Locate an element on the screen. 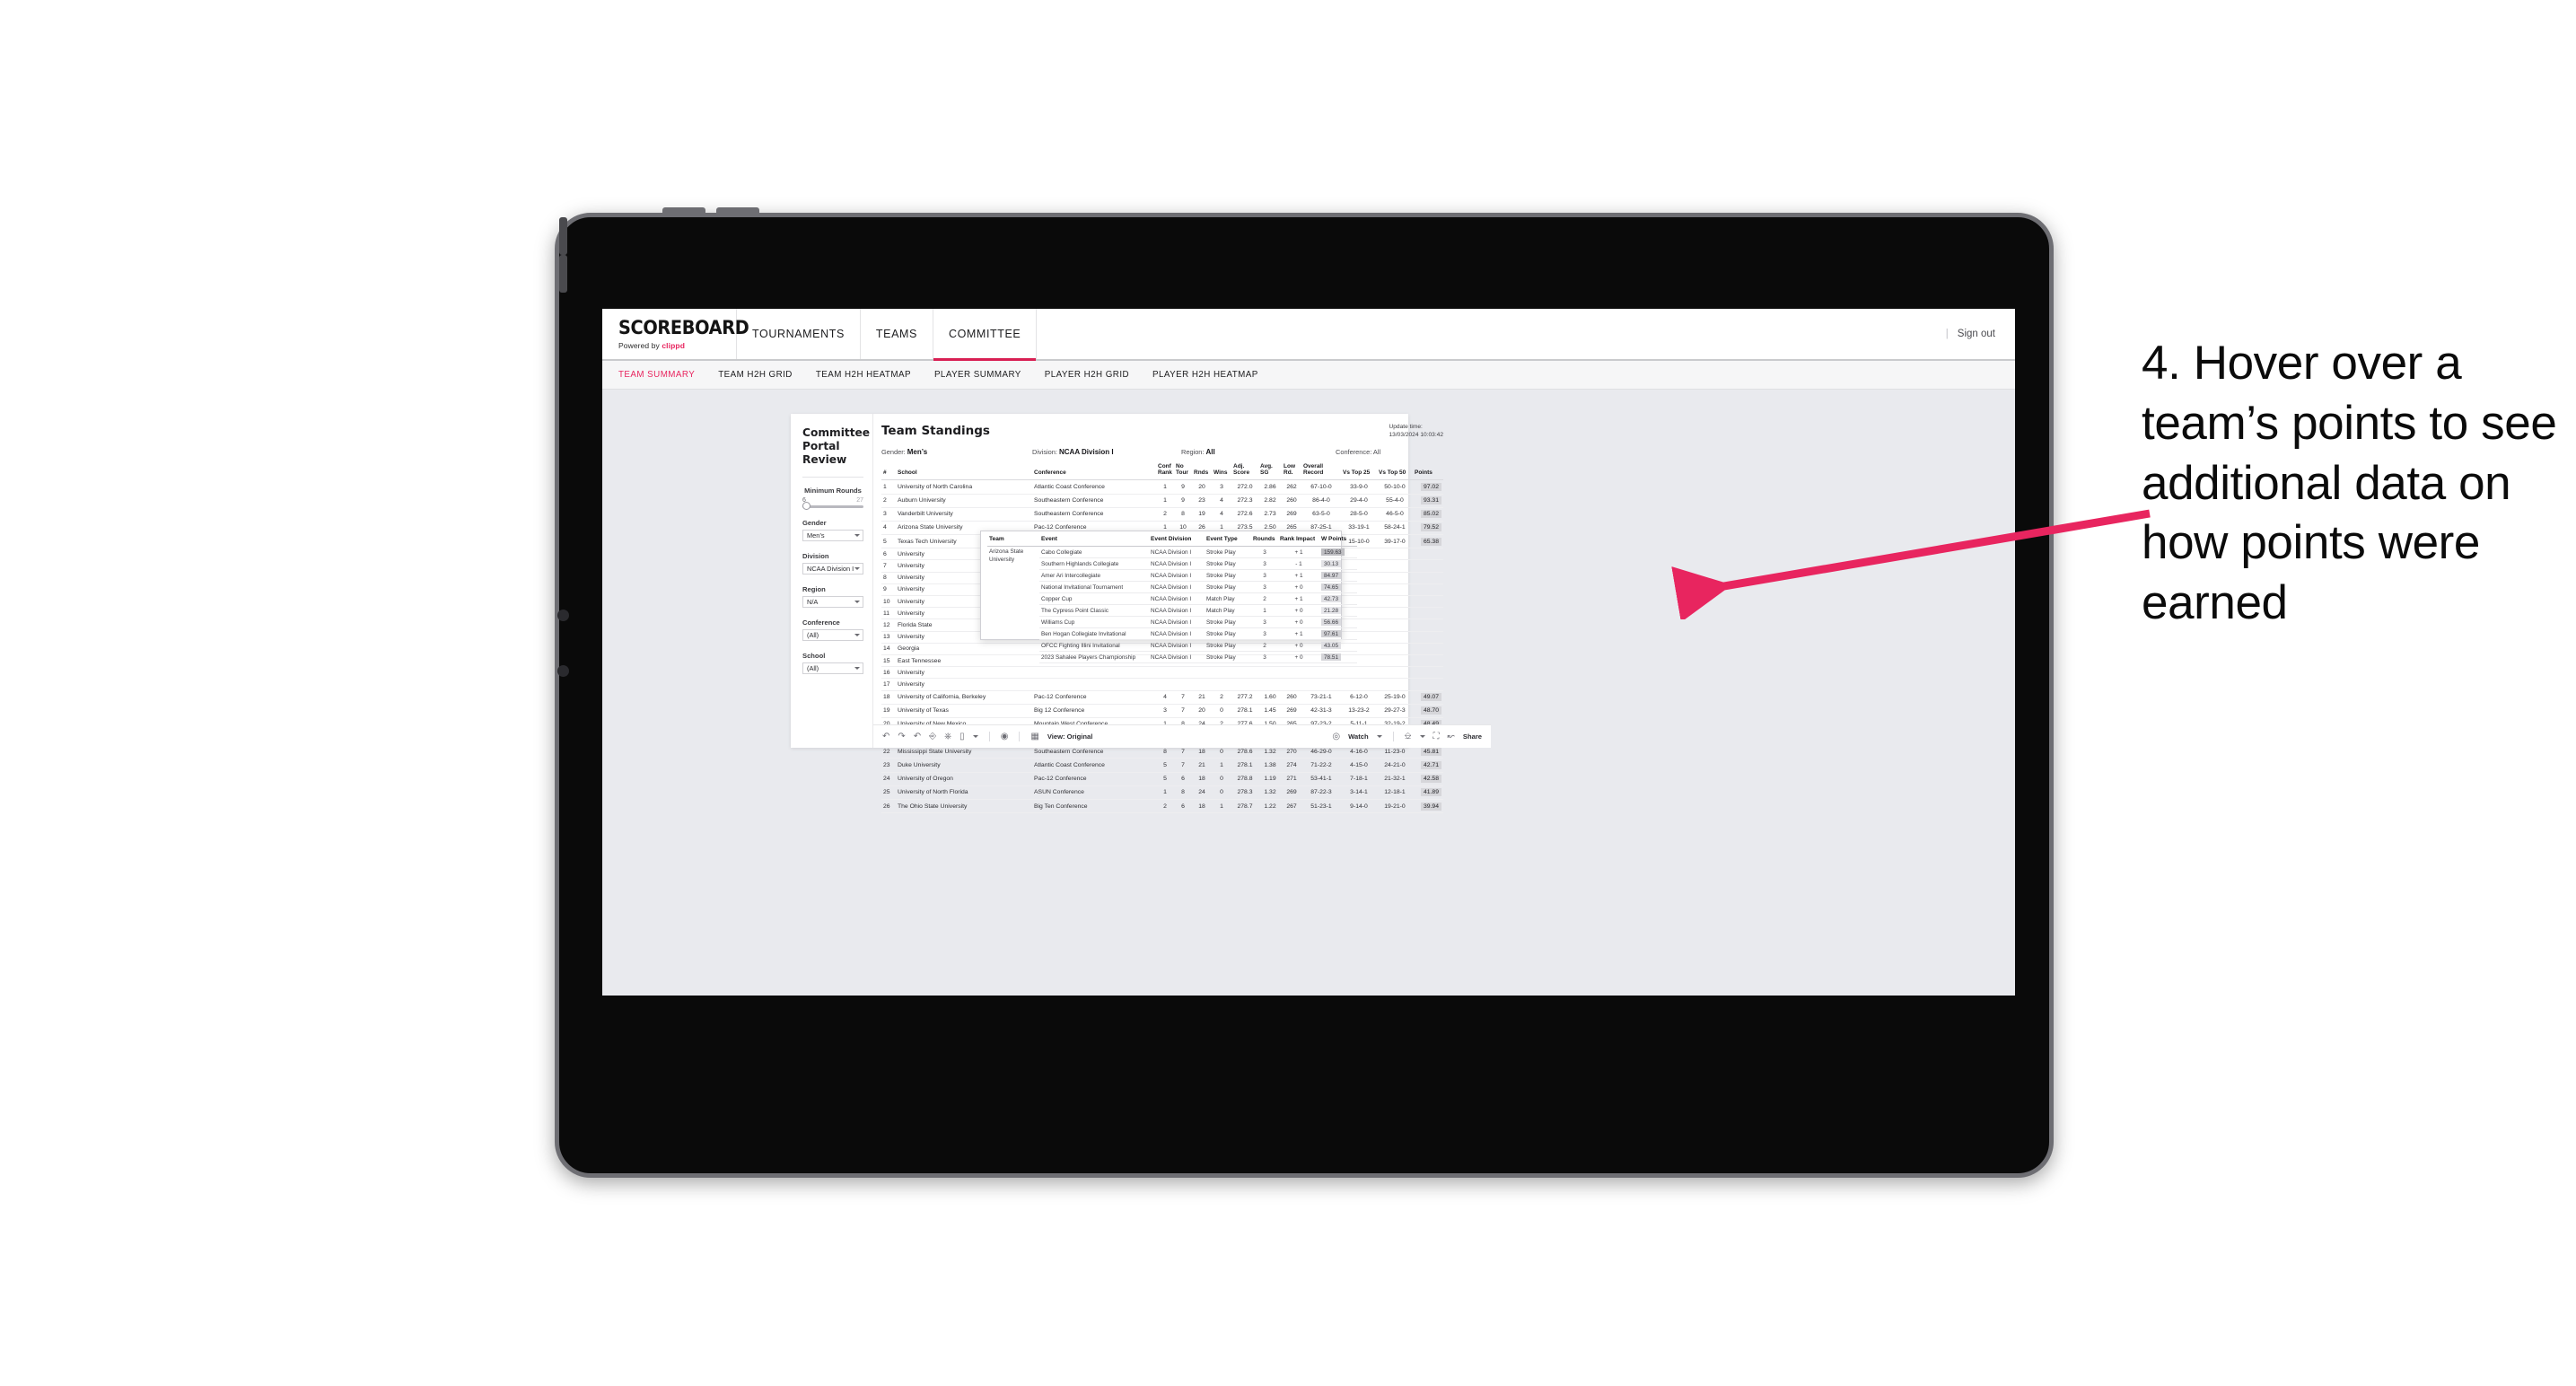 This screenshot has width=2576, height=1386. points-cell: 41.89 is located at coordinates (1428, 793).